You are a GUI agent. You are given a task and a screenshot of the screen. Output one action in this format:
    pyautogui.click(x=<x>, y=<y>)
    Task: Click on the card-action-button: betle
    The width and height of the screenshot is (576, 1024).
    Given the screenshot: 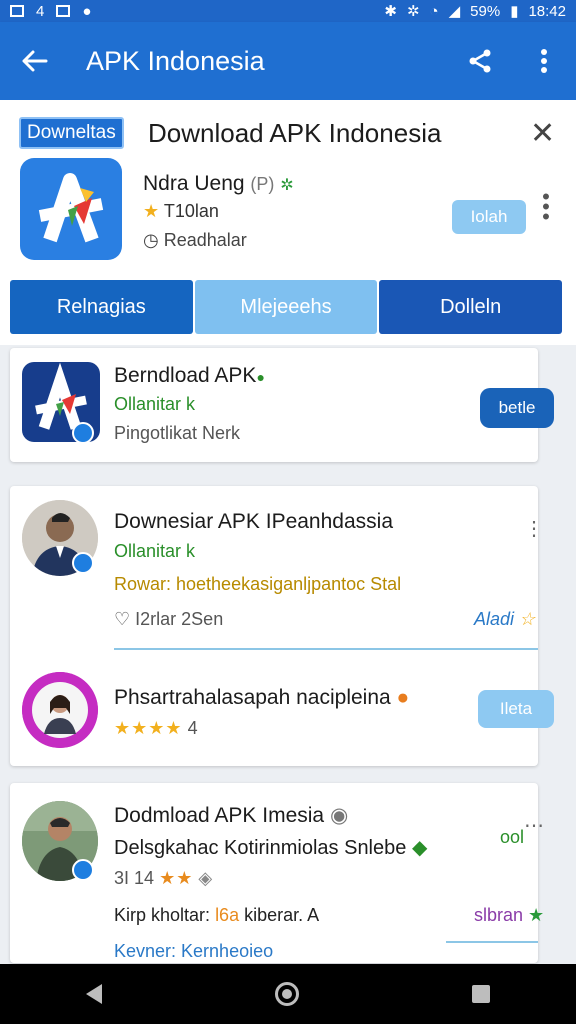 What is the action you would take?
    pyautogui.click(x=517, y=408)
    